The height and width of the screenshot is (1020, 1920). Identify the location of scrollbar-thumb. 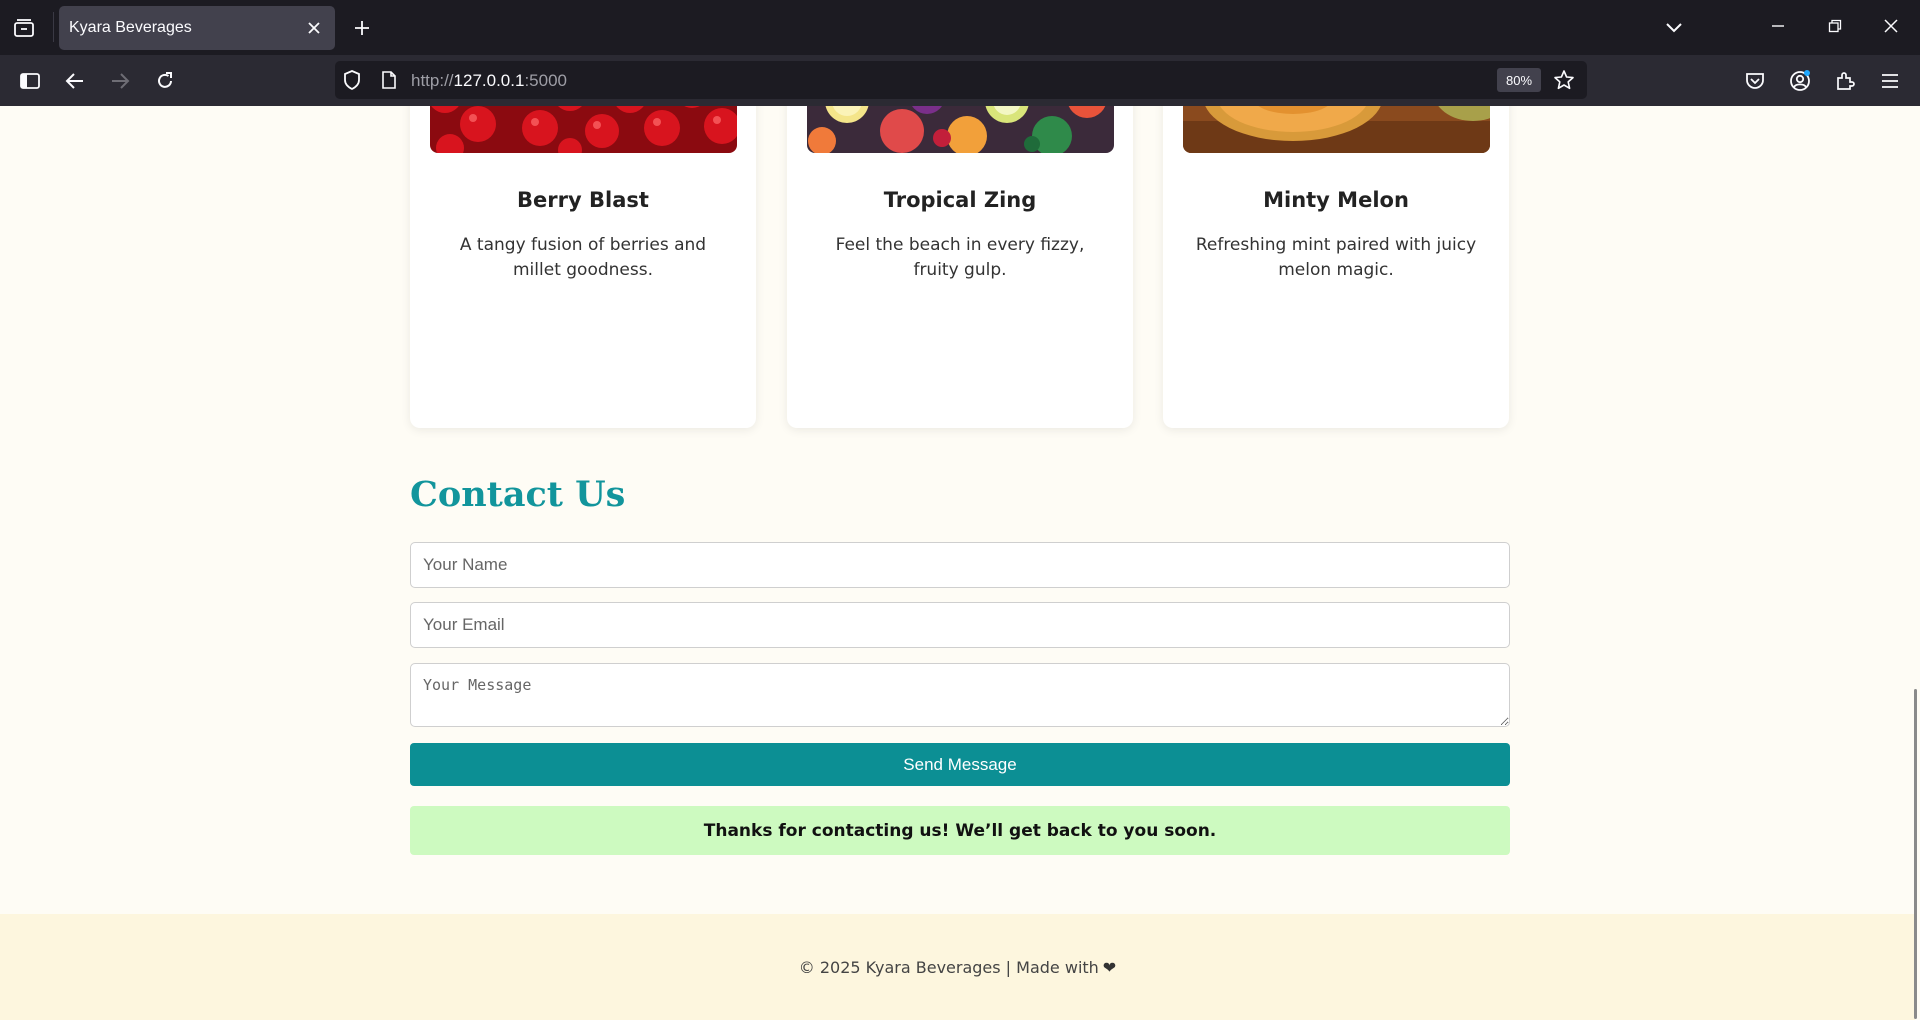
(1915, 854).